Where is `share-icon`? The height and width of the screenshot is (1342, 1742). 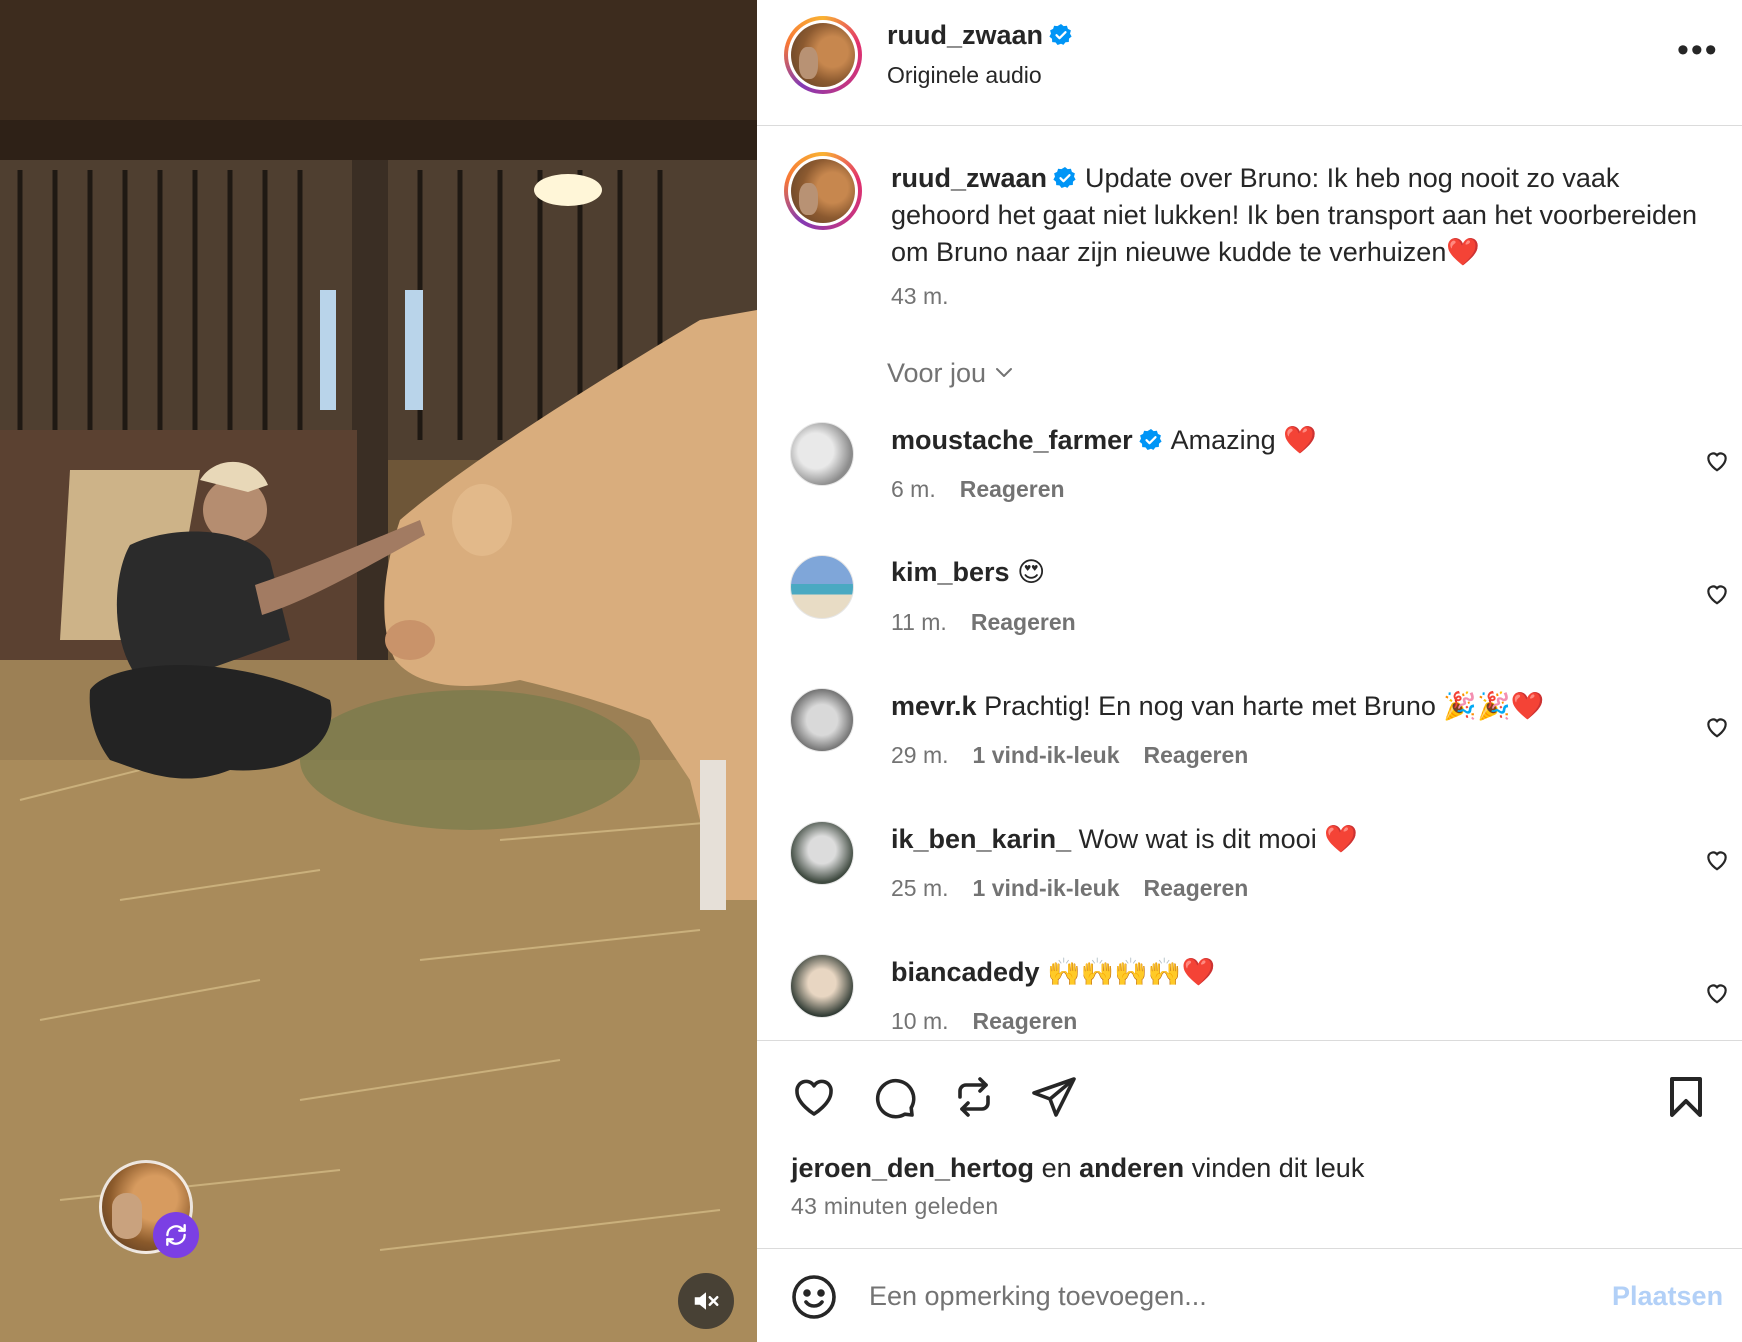 share-icon is located at coordinates (1054, 1097).